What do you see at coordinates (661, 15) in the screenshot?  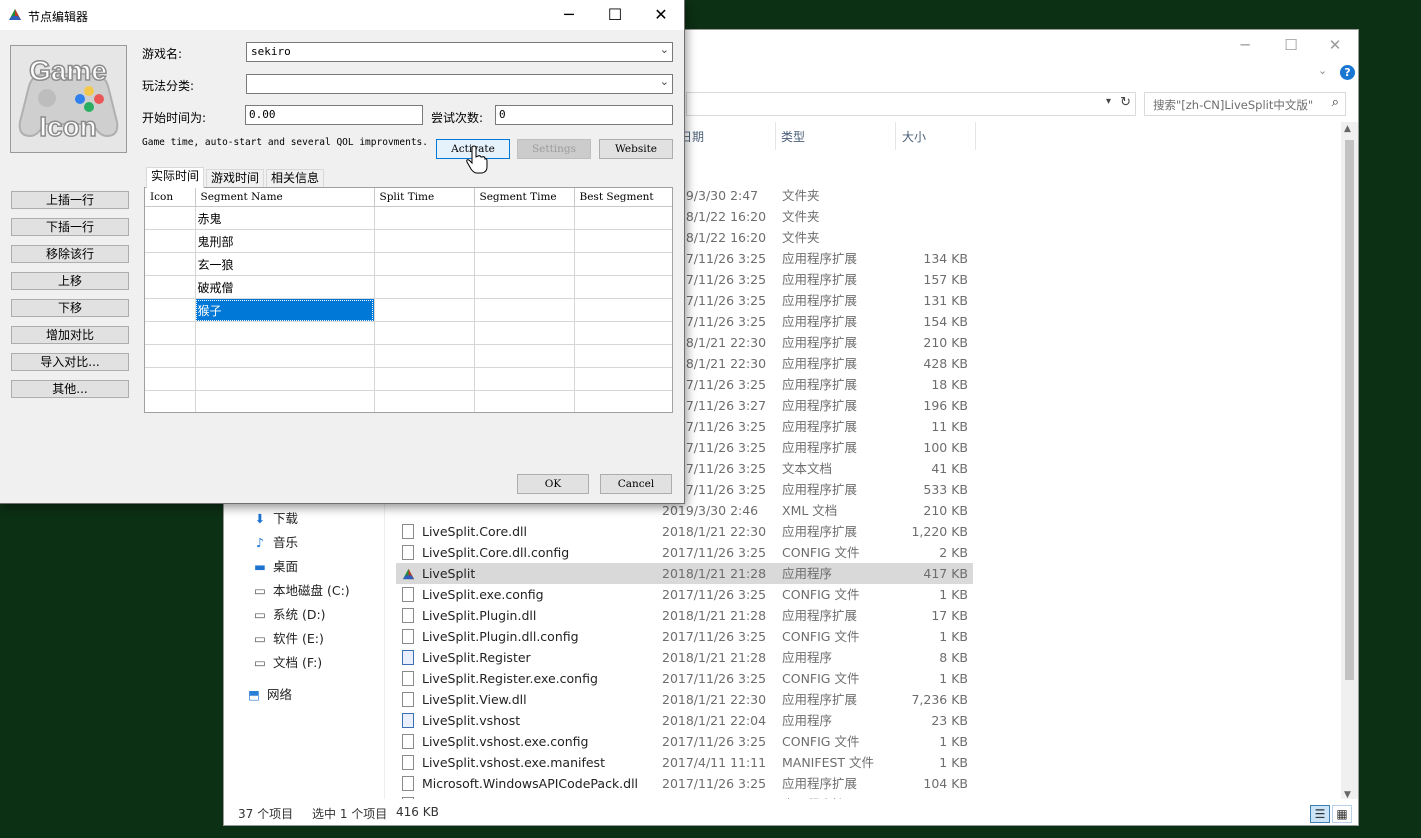 I see `editor-close-button: ✕` at bounding box center [661, 15].